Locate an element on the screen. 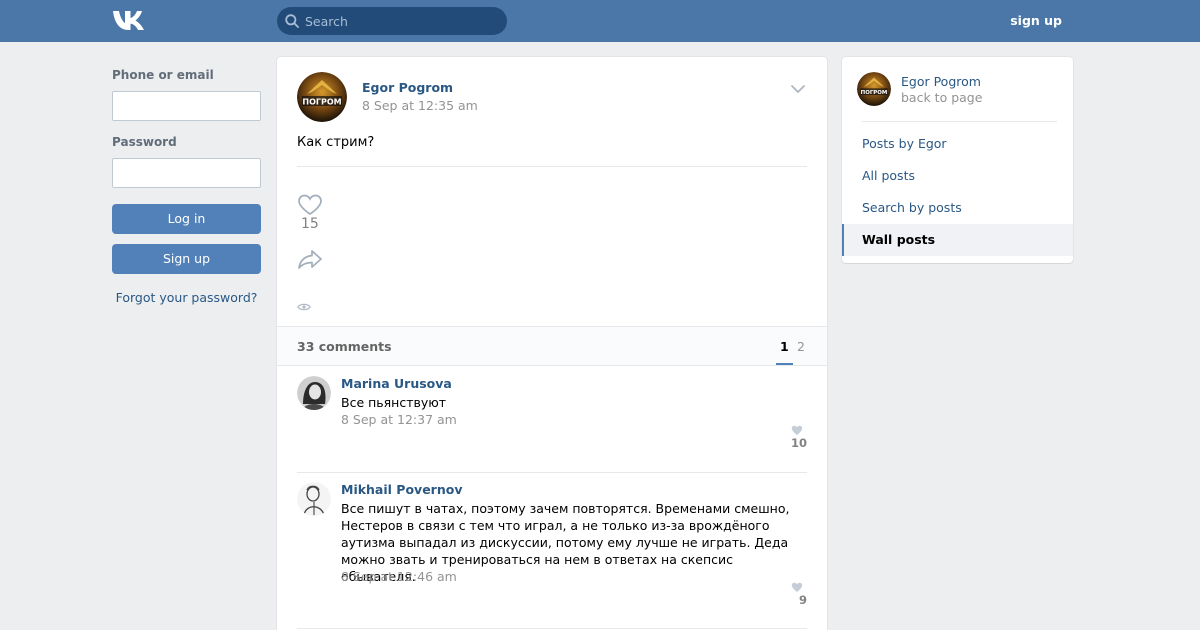 The height and width of the screenshot is (630, 1200). vk-logo-icon is located at coordinates (128, 20).